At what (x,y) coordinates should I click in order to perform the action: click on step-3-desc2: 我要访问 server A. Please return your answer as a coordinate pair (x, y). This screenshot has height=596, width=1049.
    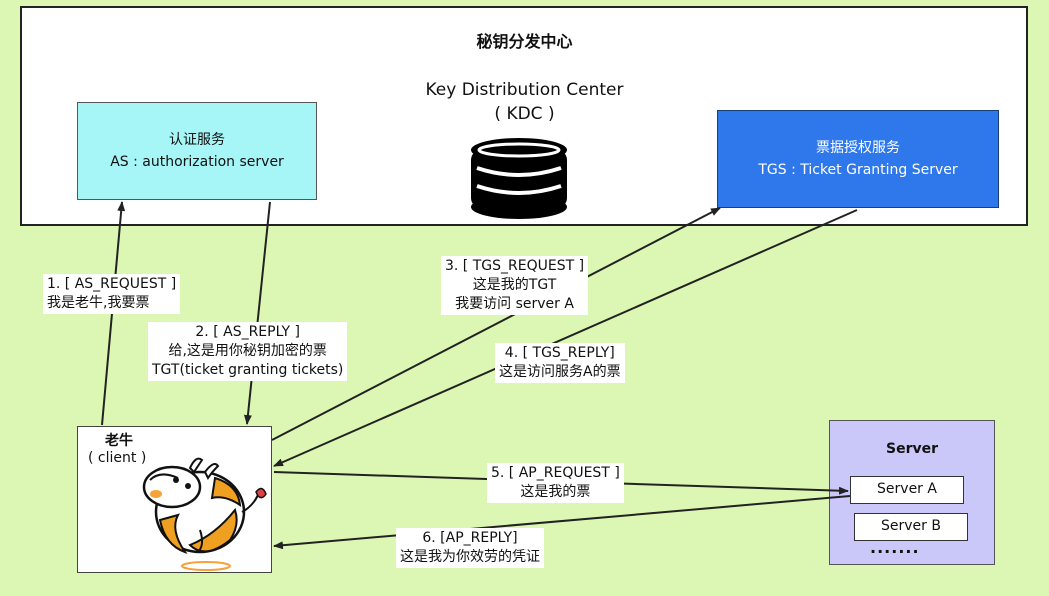
    Looking at the image, I should click on (514, 304).